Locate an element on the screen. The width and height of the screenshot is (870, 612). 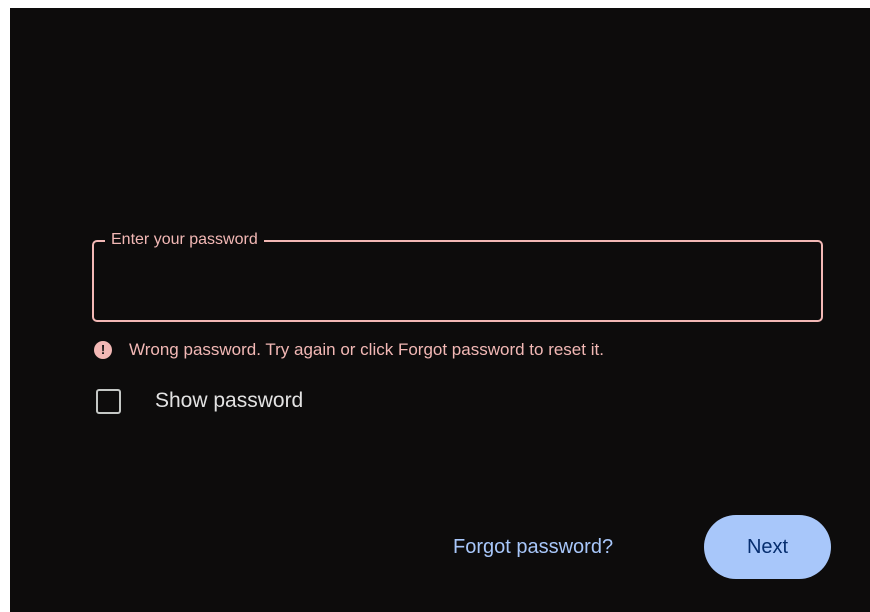
password-field-label: Enter your password is located at coordinates (184, 240).